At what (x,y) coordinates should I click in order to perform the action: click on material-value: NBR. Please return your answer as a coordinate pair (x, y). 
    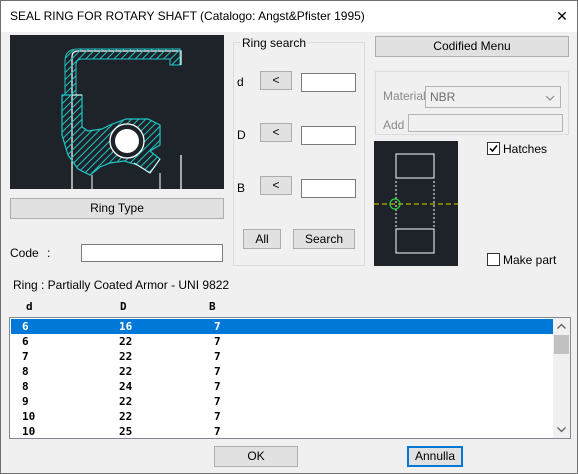
    Looking at the image, I should click on (443, 97).